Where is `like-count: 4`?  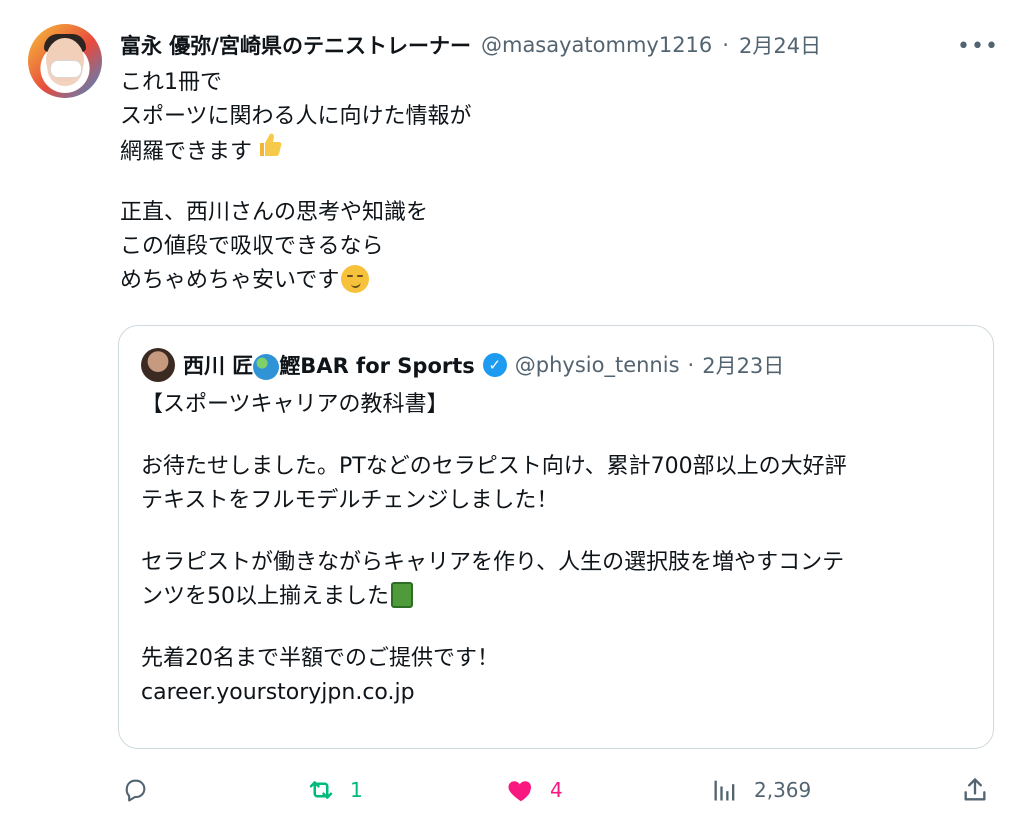
like-count: 4 is located at coordinates (556, 790).